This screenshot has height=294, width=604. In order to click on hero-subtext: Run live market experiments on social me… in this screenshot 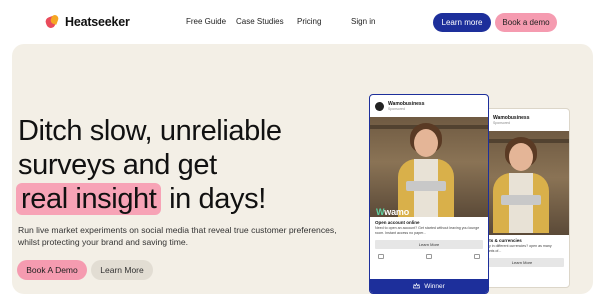, I will do `click(177, 236)`.